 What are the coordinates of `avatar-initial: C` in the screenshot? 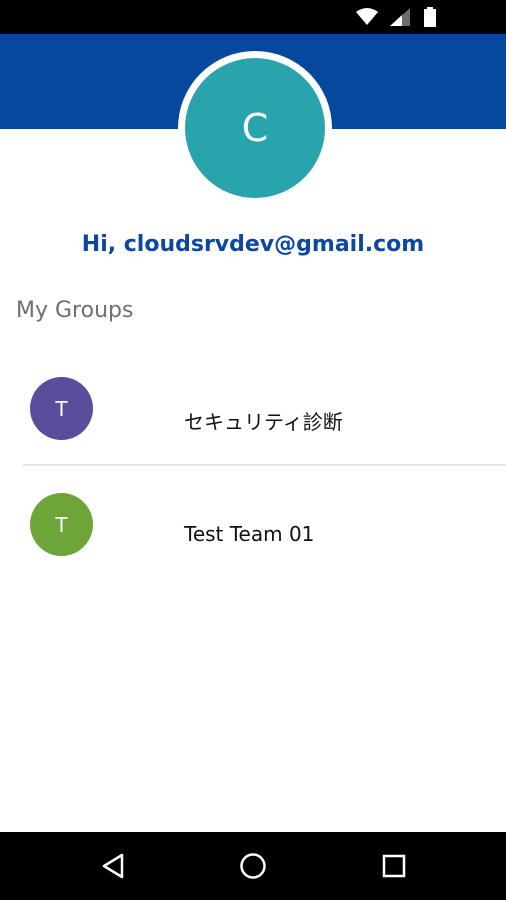 It's located at (255, 128).